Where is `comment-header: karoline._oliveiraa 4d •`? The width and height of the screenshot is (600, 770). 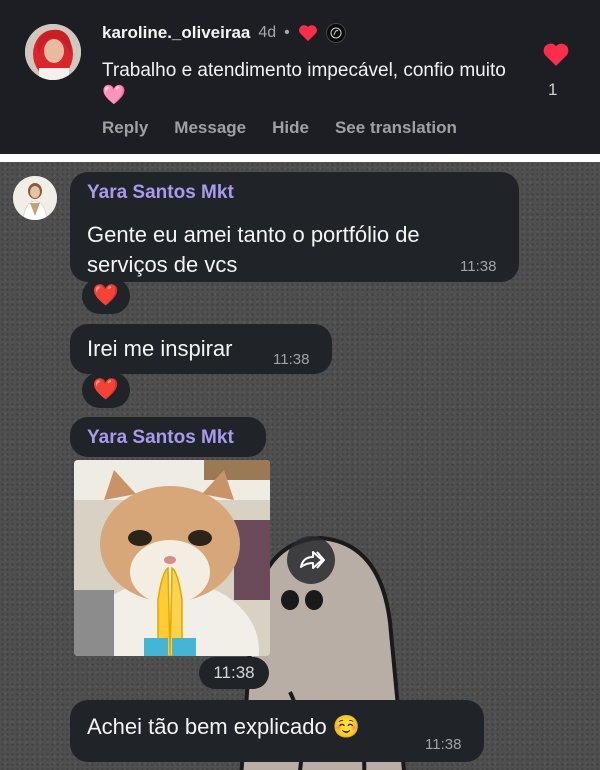 comment-header: karoline._oliveiraa 4d • is located at coordinates (224, 33).